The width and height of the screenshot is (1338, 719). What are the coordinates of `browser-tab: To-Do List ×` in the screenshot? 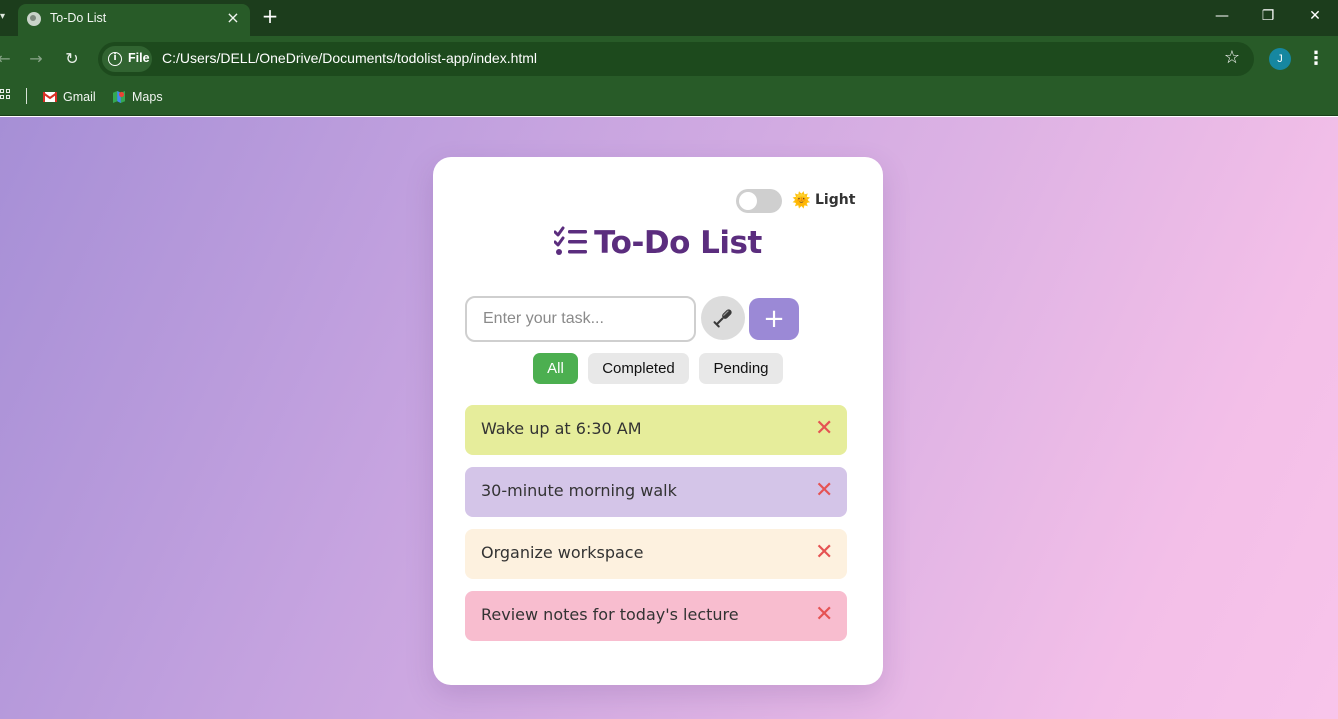 It's located at (134, 20).